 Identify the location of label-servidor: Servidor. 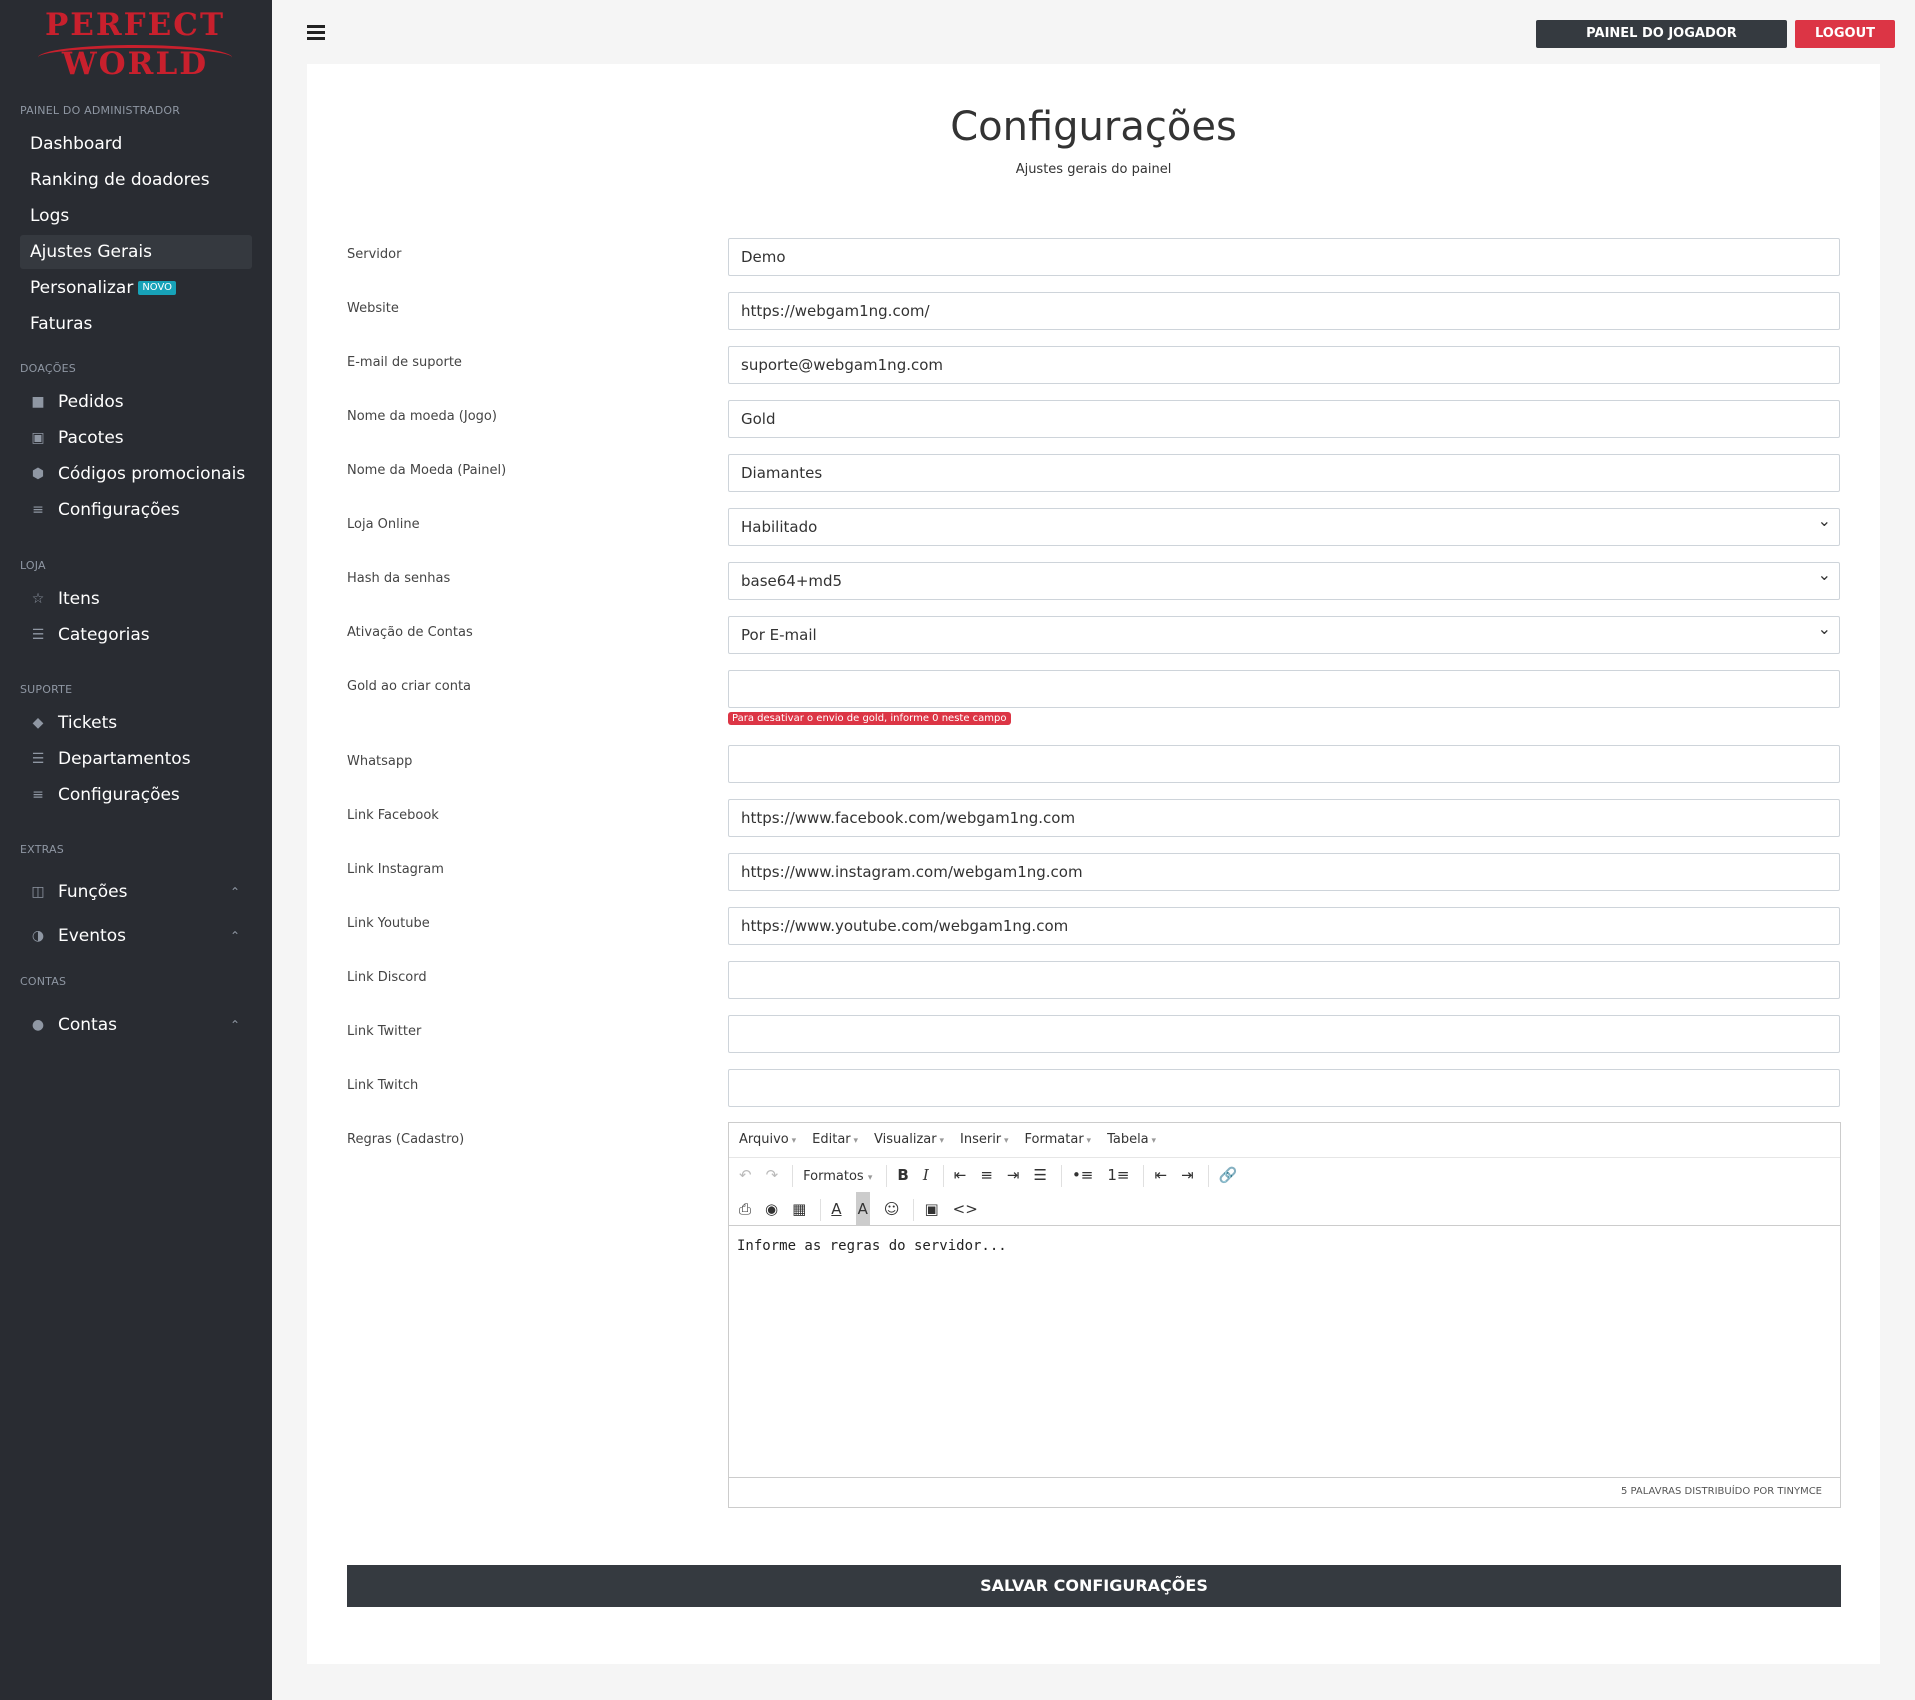
(374, 254).